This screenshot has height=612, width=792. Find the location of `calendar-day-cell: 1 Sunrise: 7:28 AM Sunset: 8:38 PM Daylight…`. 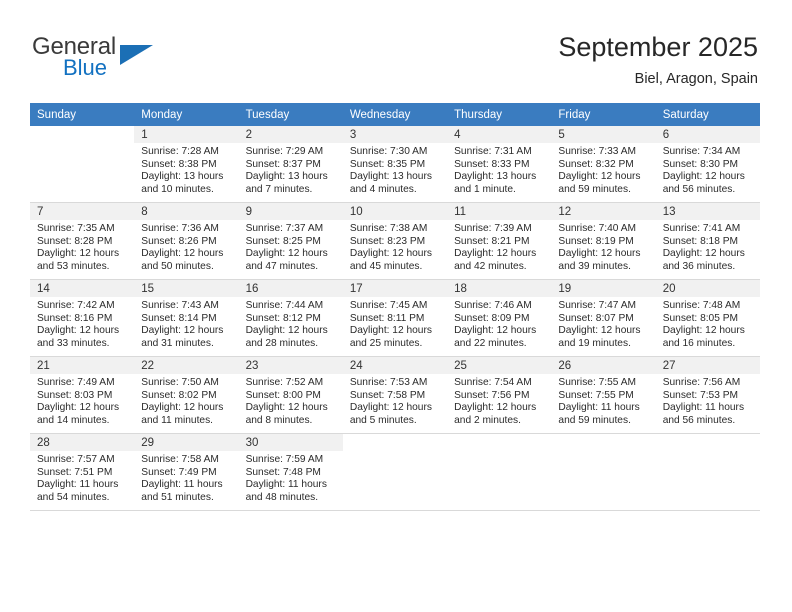

calendar-day-cell: 1 Sunrise: 7:28 AM Sunset: 8:38 PM Daylight… is located at coordinates (186, 164).